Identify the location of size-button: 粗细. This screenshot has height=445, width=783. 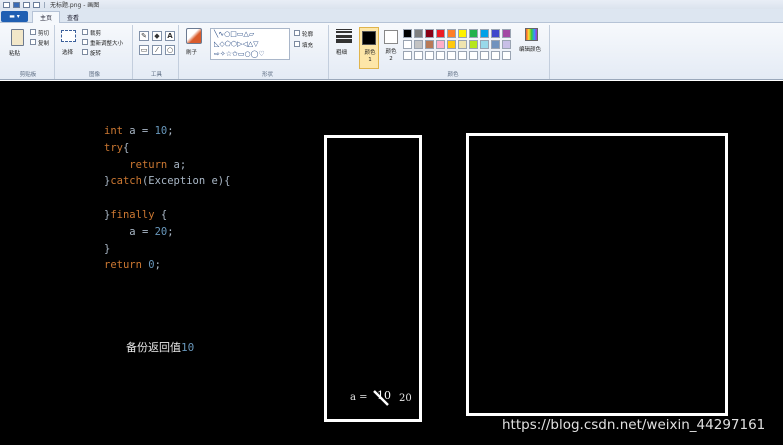
(341, 52).